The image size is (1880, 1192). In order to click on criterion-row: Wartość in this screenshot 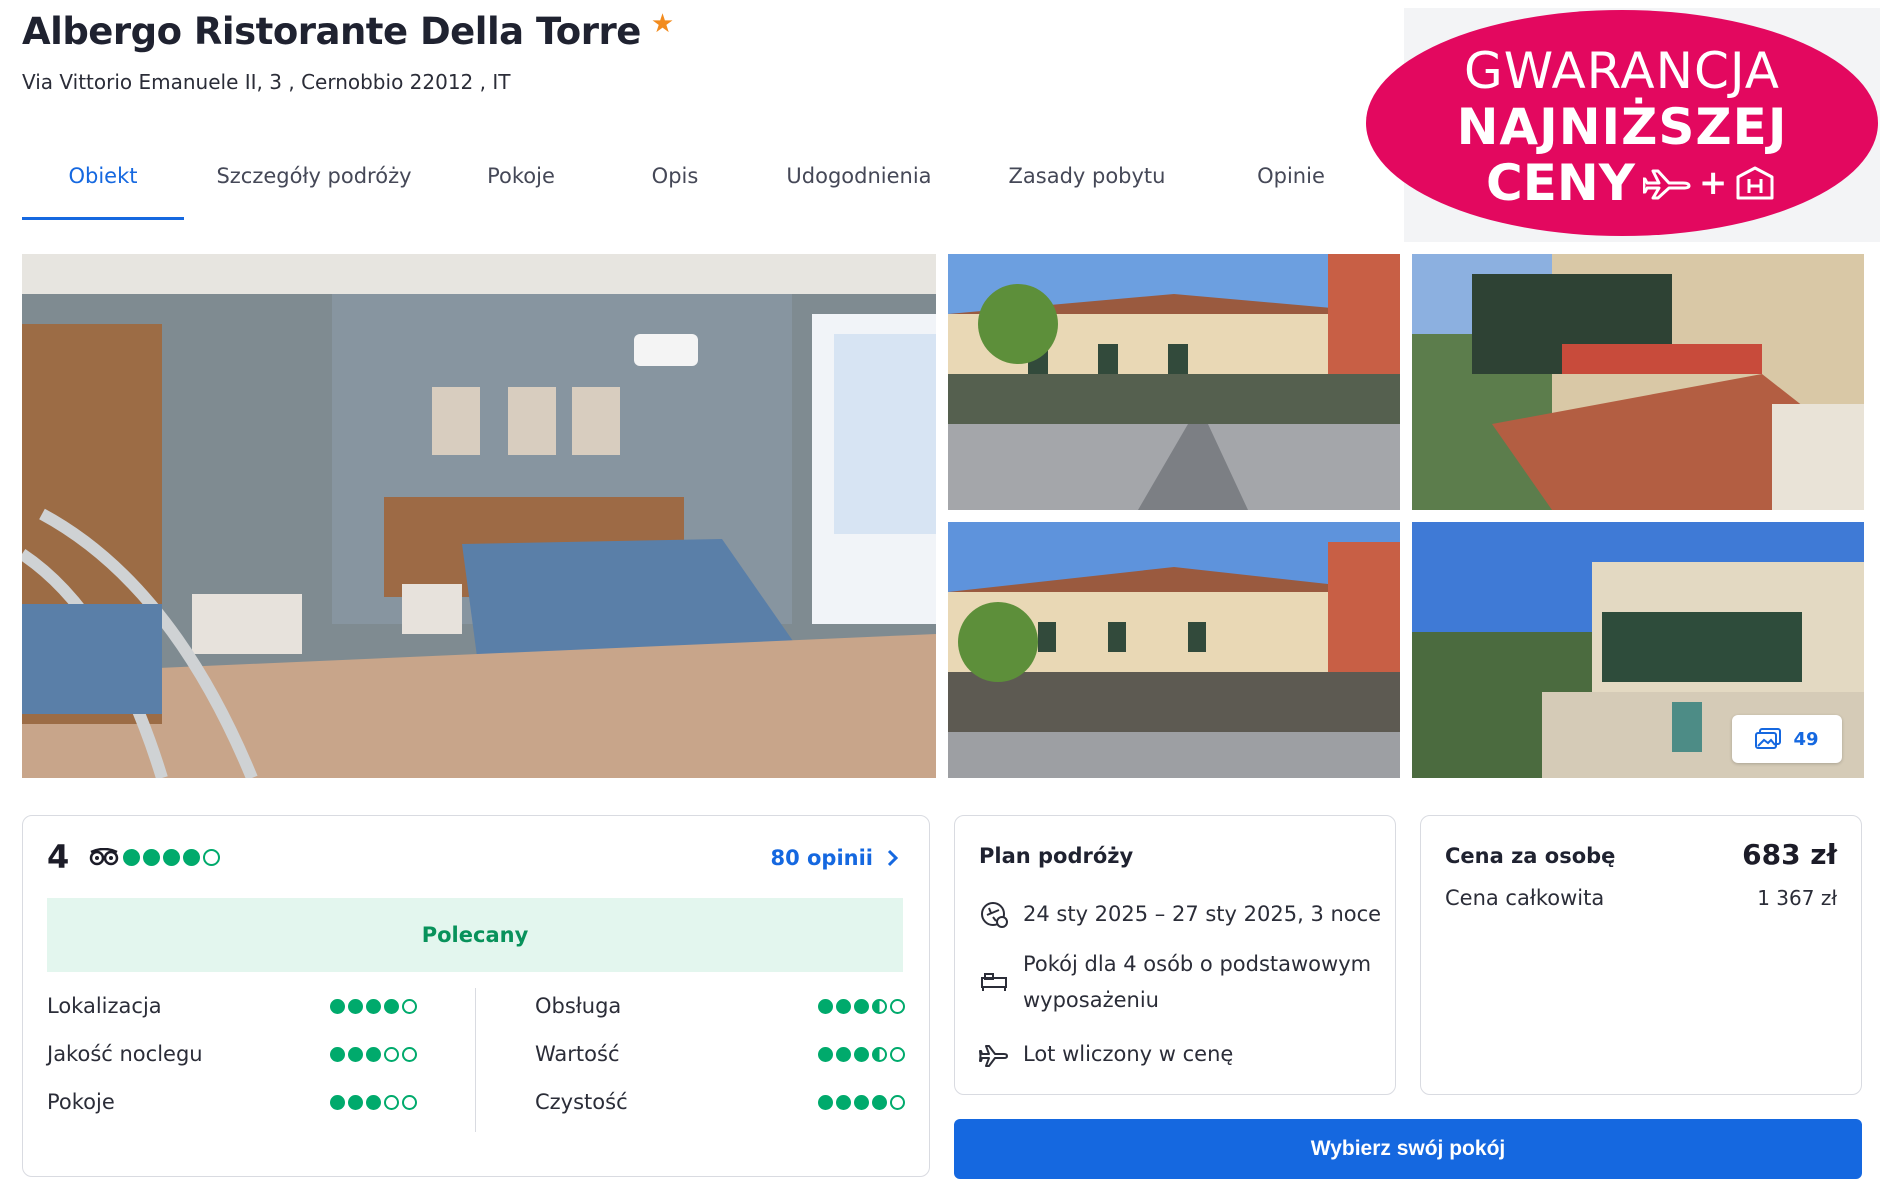, I will do `click(720, 1054)`.